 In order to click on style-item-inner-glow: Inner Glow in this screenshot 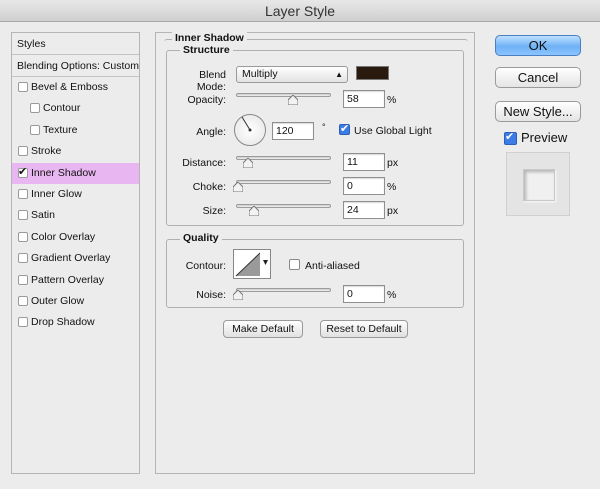, I will do `click(75, 194)`.